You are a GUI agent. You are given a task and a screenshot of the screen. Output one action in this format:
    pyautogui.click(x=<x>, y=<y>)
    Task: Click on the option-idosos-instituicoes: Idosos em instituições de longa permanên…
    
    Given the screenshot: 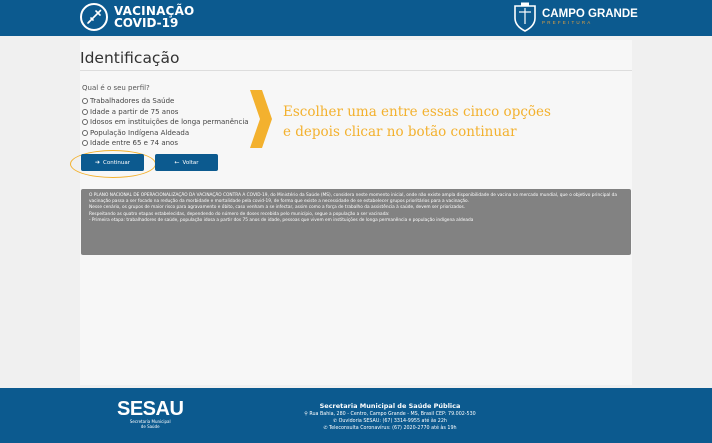 What is the action you would take?
    pyautogui.click(x=165, y=122)
    